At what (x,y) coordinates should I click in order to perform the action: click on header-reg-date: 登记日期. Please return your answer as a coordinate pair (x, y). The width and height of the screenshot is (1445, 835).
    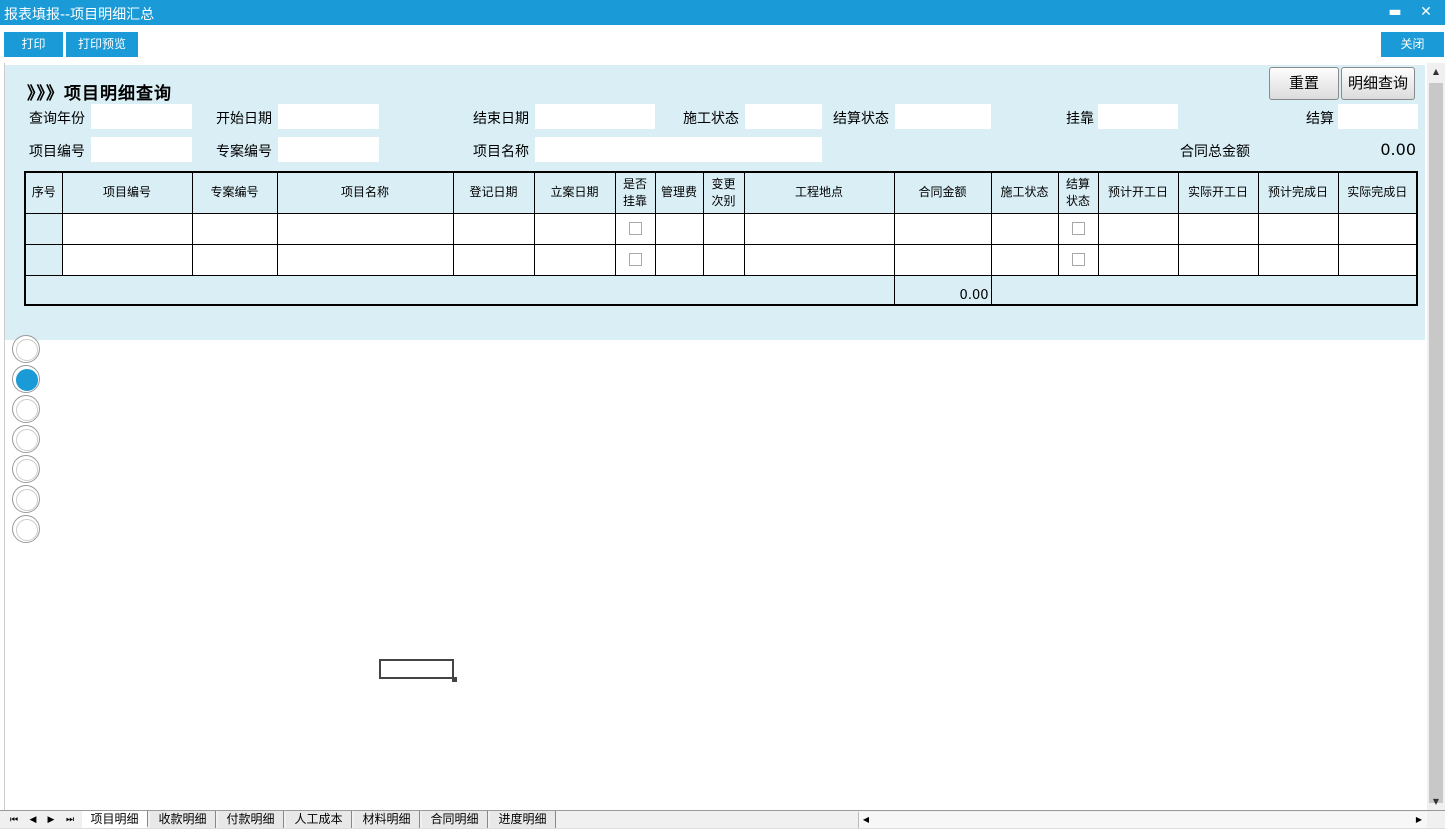
    Looking at the image, I should click on (493, 192).